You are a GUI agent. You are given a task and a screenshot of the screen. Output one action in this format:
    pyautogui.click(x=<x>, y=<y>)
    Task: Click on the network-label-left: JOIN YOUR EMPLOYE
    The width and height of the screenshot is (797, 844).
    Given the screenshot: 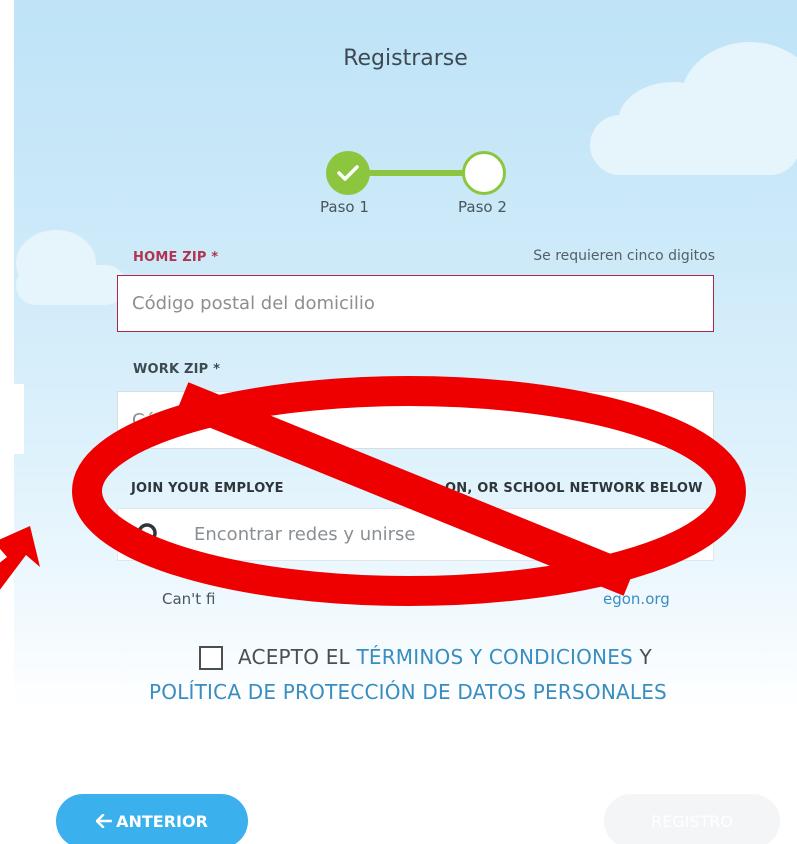 What is the action you would take?
    pyautogui.click(x=207, y=488)
    